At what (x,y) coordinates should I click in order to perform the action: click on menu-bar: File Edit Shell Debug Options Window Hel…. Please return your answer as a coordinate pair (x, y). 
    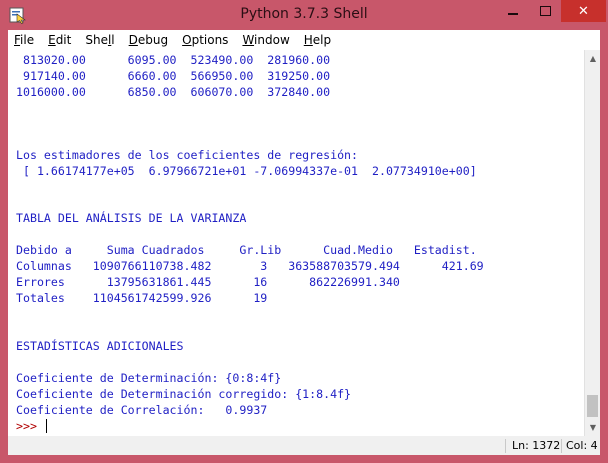
    Looking at the image, I should click on (304, 40).